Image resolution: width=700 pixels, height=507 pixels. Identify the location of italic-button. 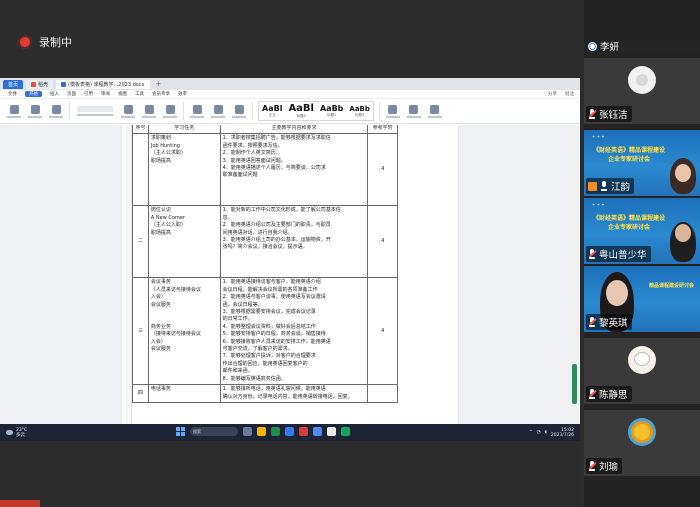
(149, 111).